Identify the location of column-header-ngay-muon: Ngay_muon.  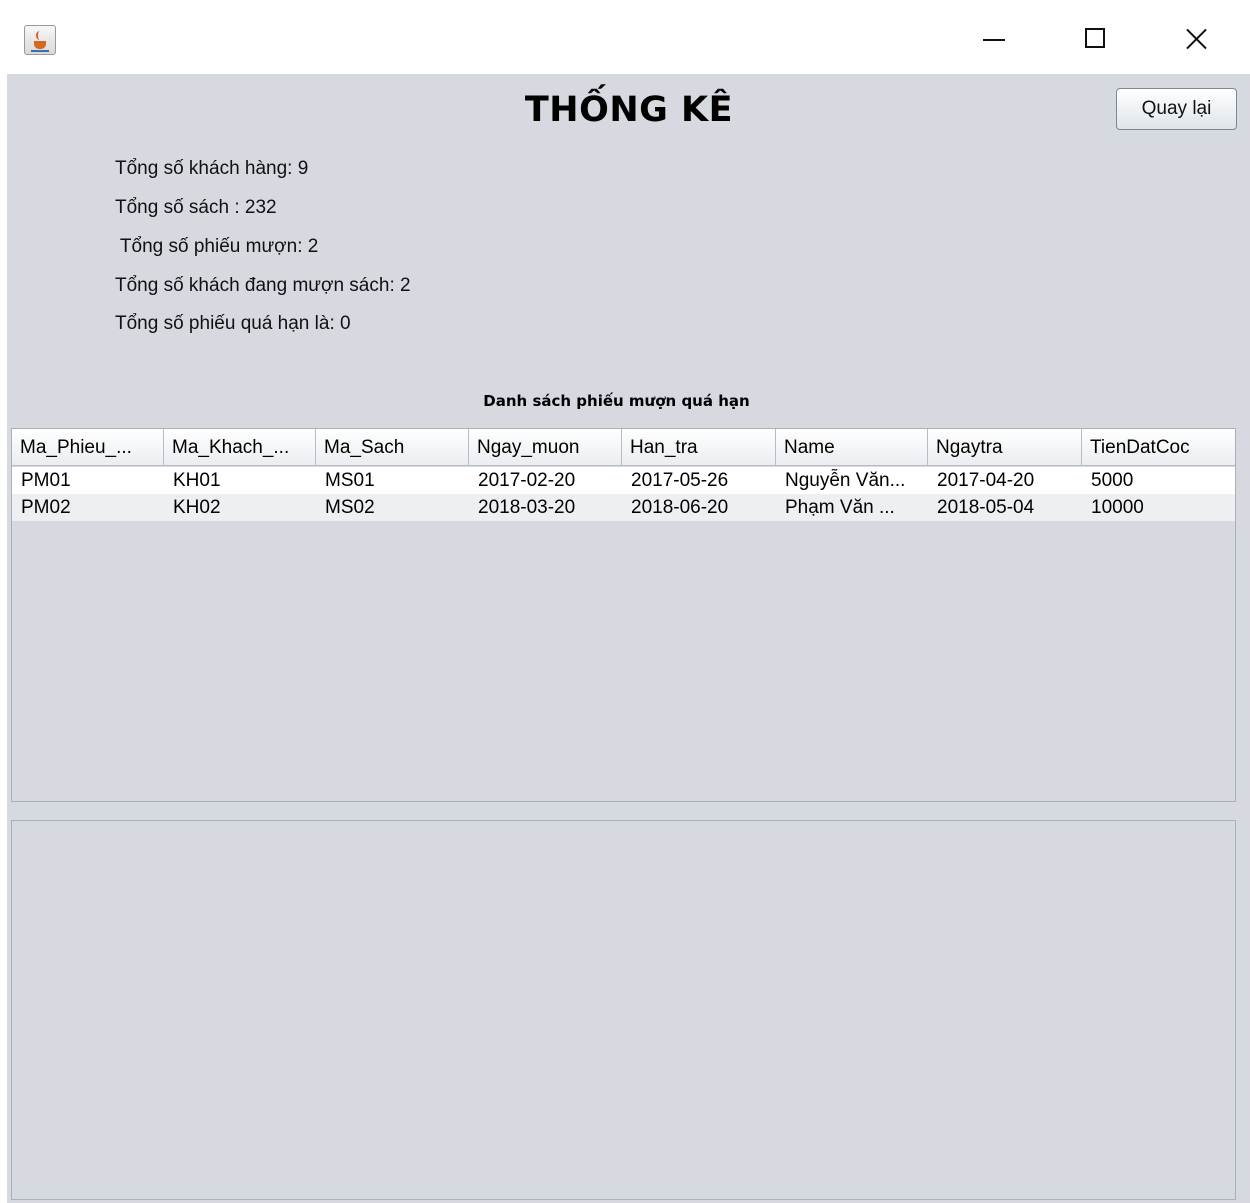
(545, 447).